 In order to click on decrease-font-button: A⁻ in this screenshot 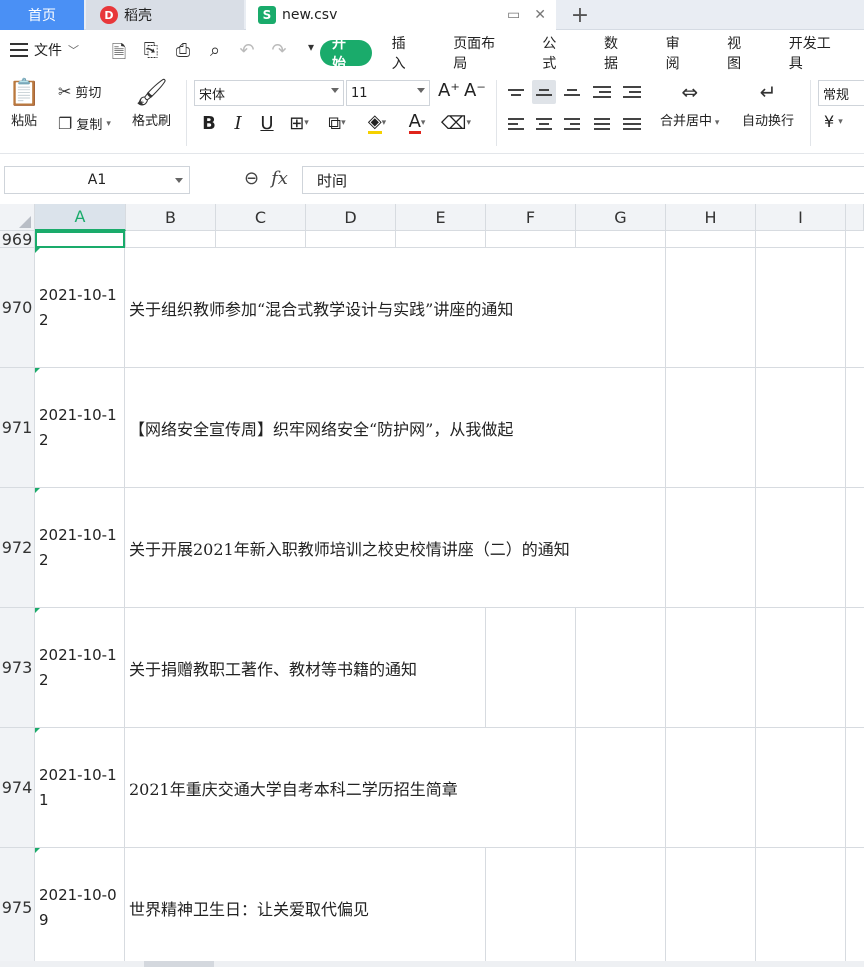, I will do `click(475, 90)`.